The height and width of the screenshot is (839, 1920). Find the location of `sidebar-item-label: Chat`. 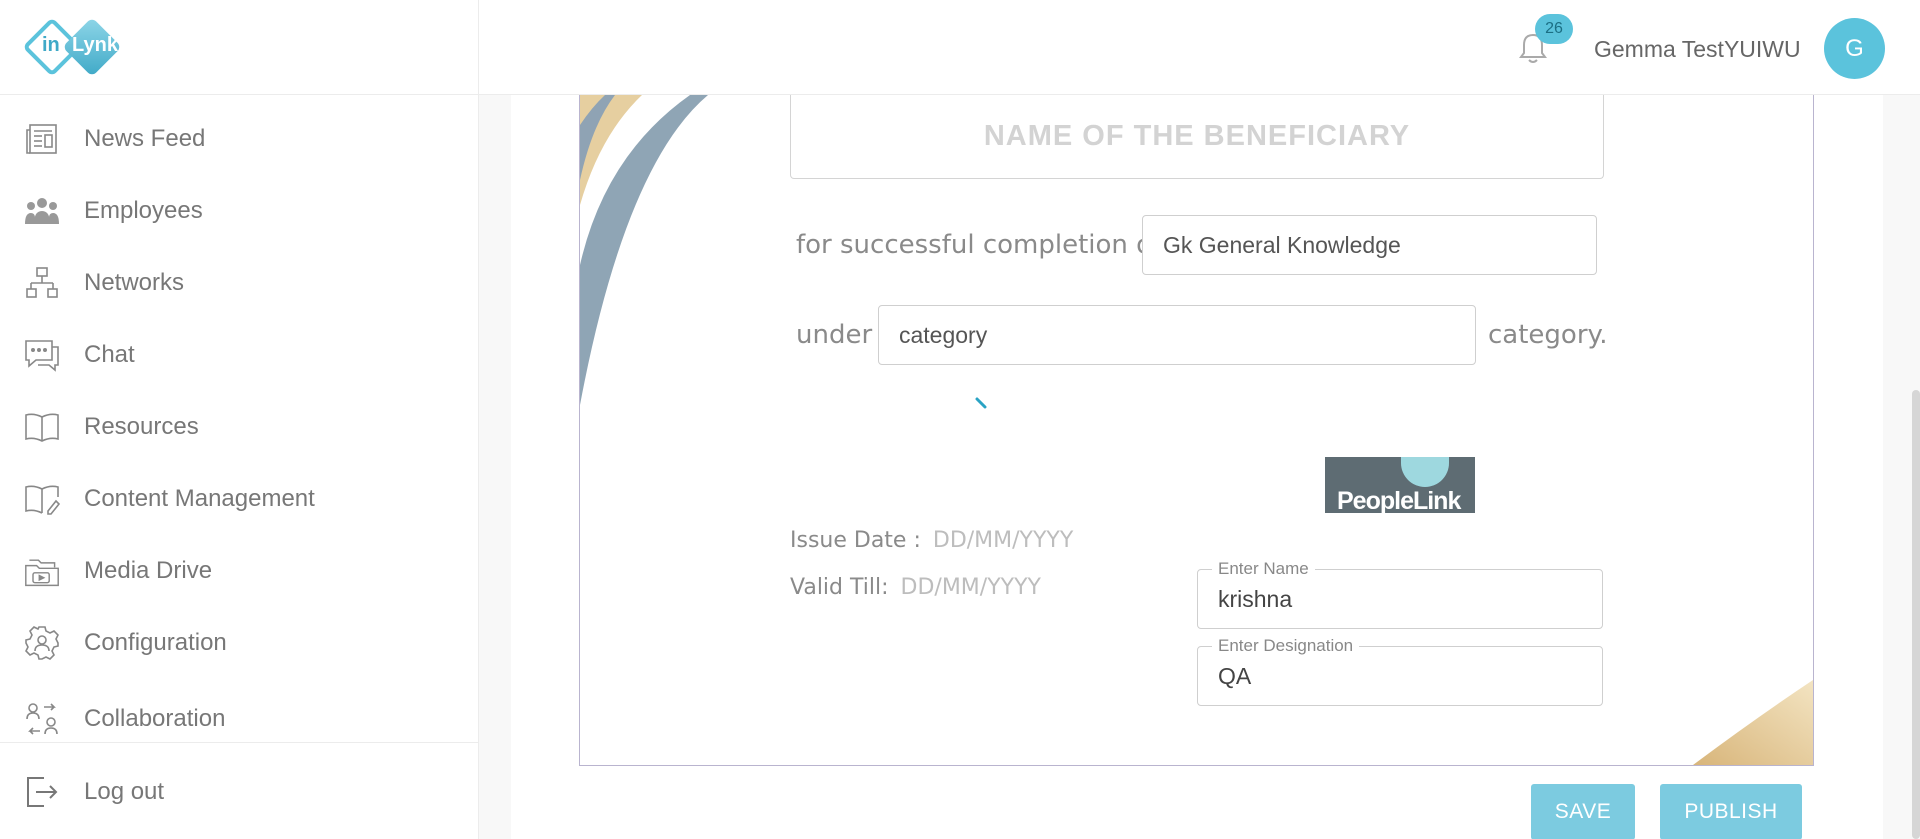

sidebar-item-label: Chat is located at coordinates (109, 354).